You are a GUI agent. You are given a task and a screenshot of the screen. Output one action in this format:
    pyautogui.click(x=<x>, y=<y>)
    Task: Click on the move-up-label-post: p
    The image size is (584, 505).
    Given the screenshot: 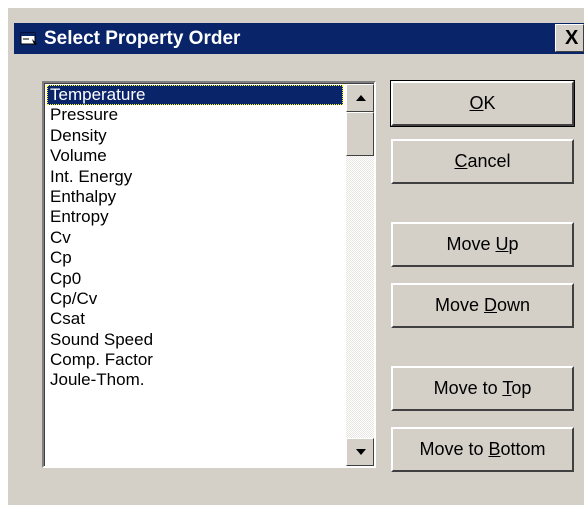 What is the action you would take?
    pyautogui.click(x=513, y=244)
    